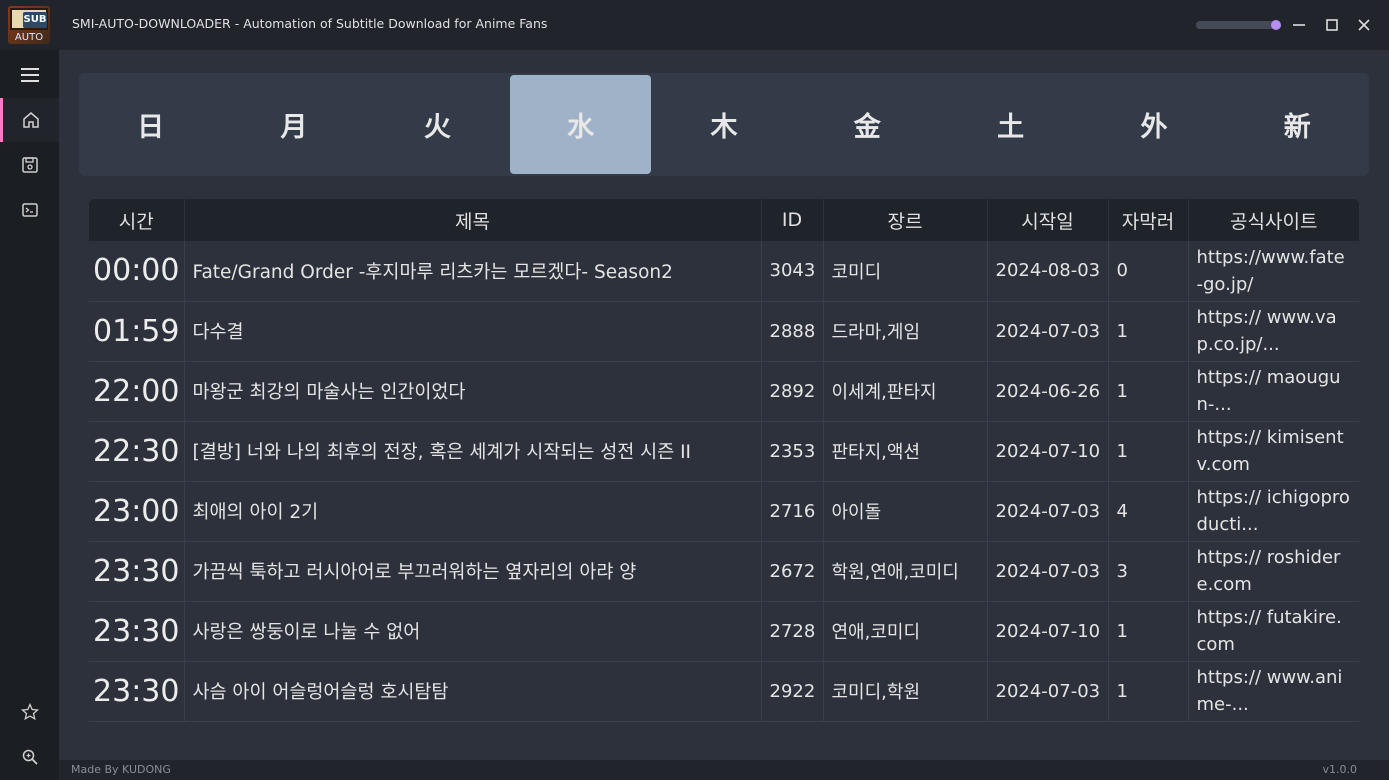 The image size is (1389, 780). I want to click on cell-title: 사슴 아이 어슬렁어슬렁 호시탐탐, so click(473, 691).